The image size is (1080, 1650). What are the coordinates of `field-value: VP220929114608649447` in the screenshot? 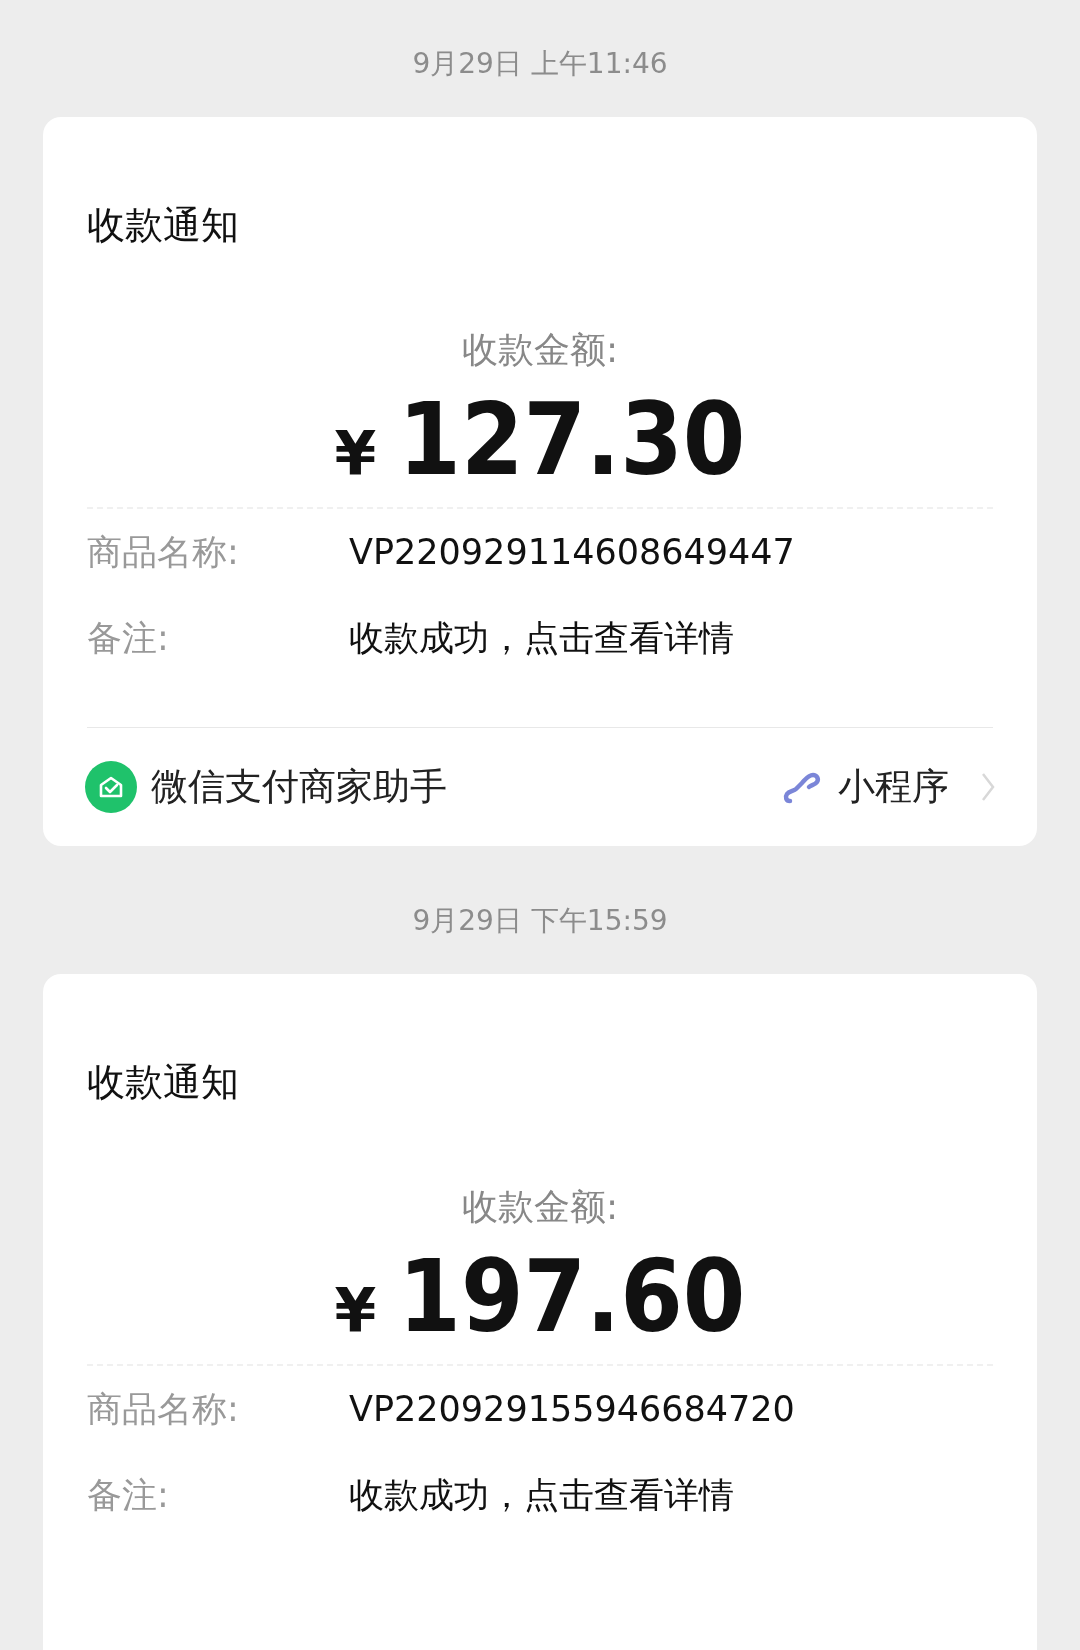 It's located at (572, 552).